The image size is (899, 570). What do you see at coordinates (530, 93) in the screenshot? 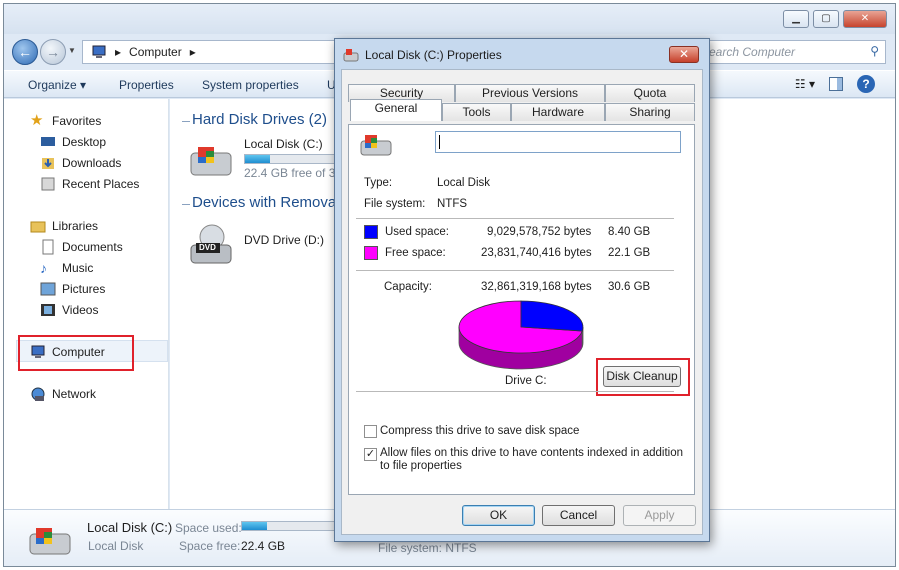
I see `tab-previous-versions: Previous Versions` at bounding box center [530, 93].